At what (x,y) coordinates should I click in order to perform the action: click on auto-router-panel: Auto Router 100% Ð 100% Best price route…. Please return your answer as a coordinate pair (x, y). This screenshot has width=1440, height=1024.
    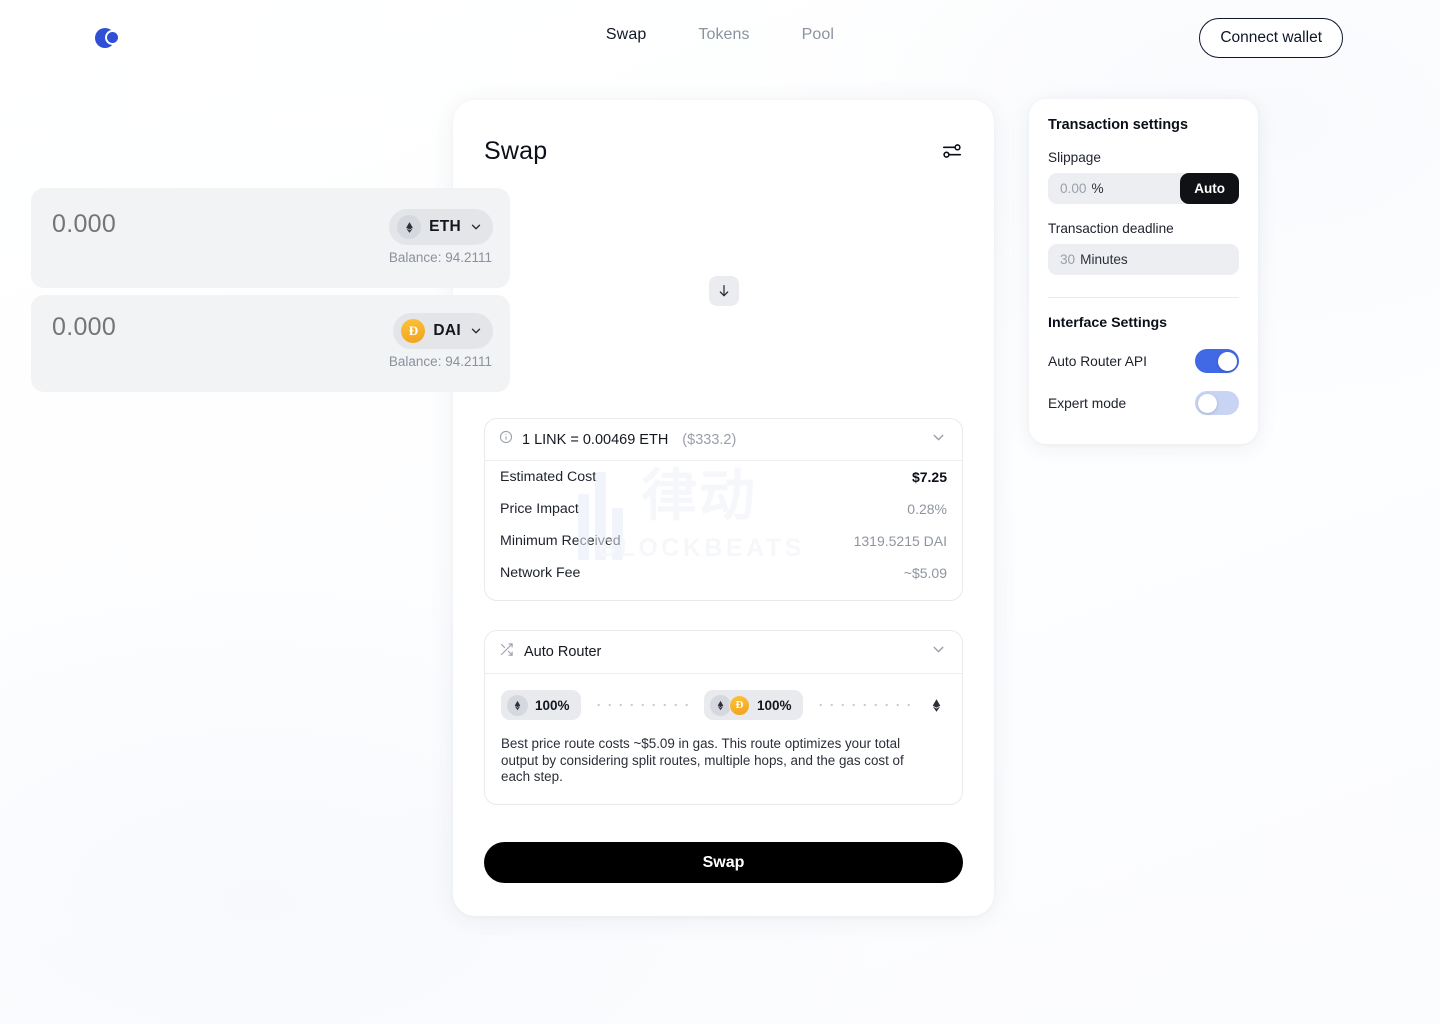
    Looking at the image, I should click on (723, 717).